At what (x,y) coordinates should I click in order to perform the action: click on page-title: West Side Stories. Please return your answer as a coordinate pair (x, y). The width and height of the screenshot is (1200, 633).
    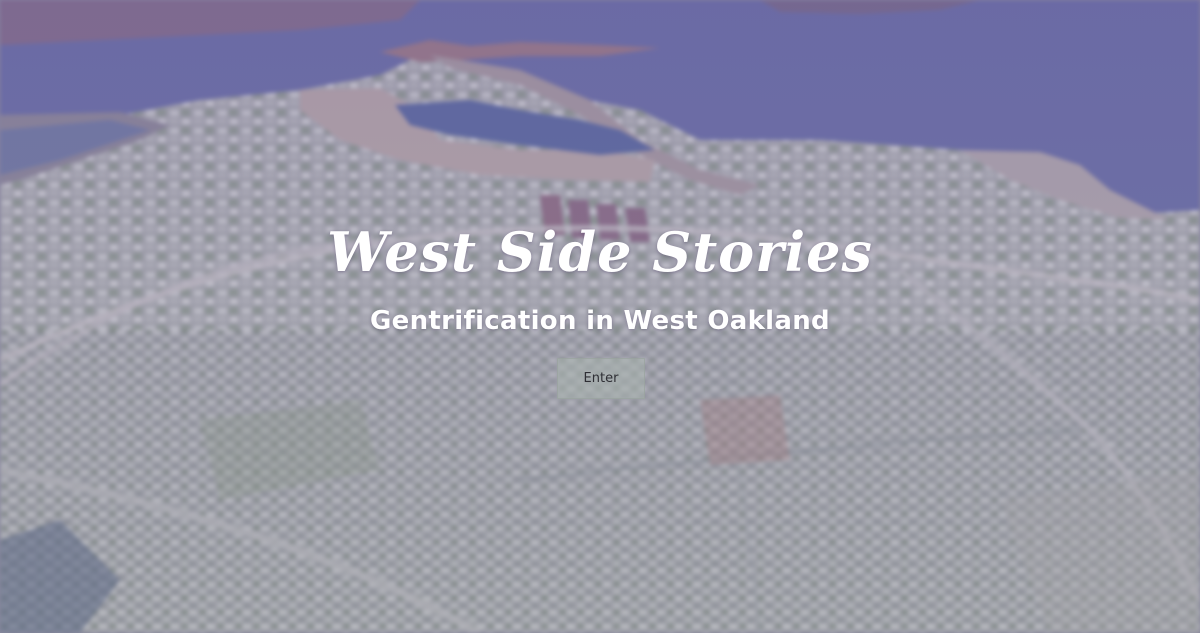
    Looking at the image, I should click on (600, 252).